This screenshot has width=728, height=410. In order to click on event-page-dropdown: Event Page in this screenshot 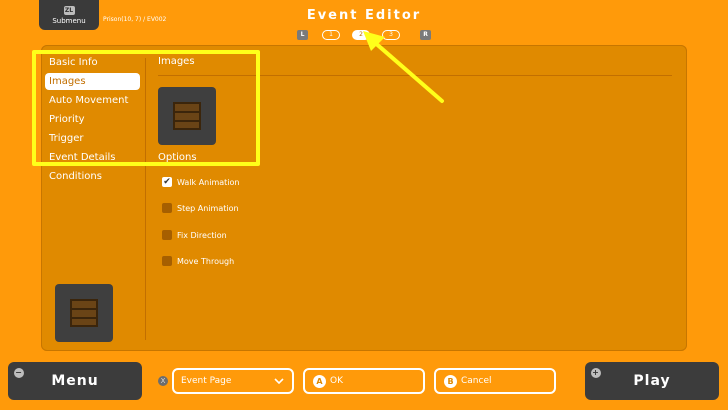, I will do `click(233, 381)`.